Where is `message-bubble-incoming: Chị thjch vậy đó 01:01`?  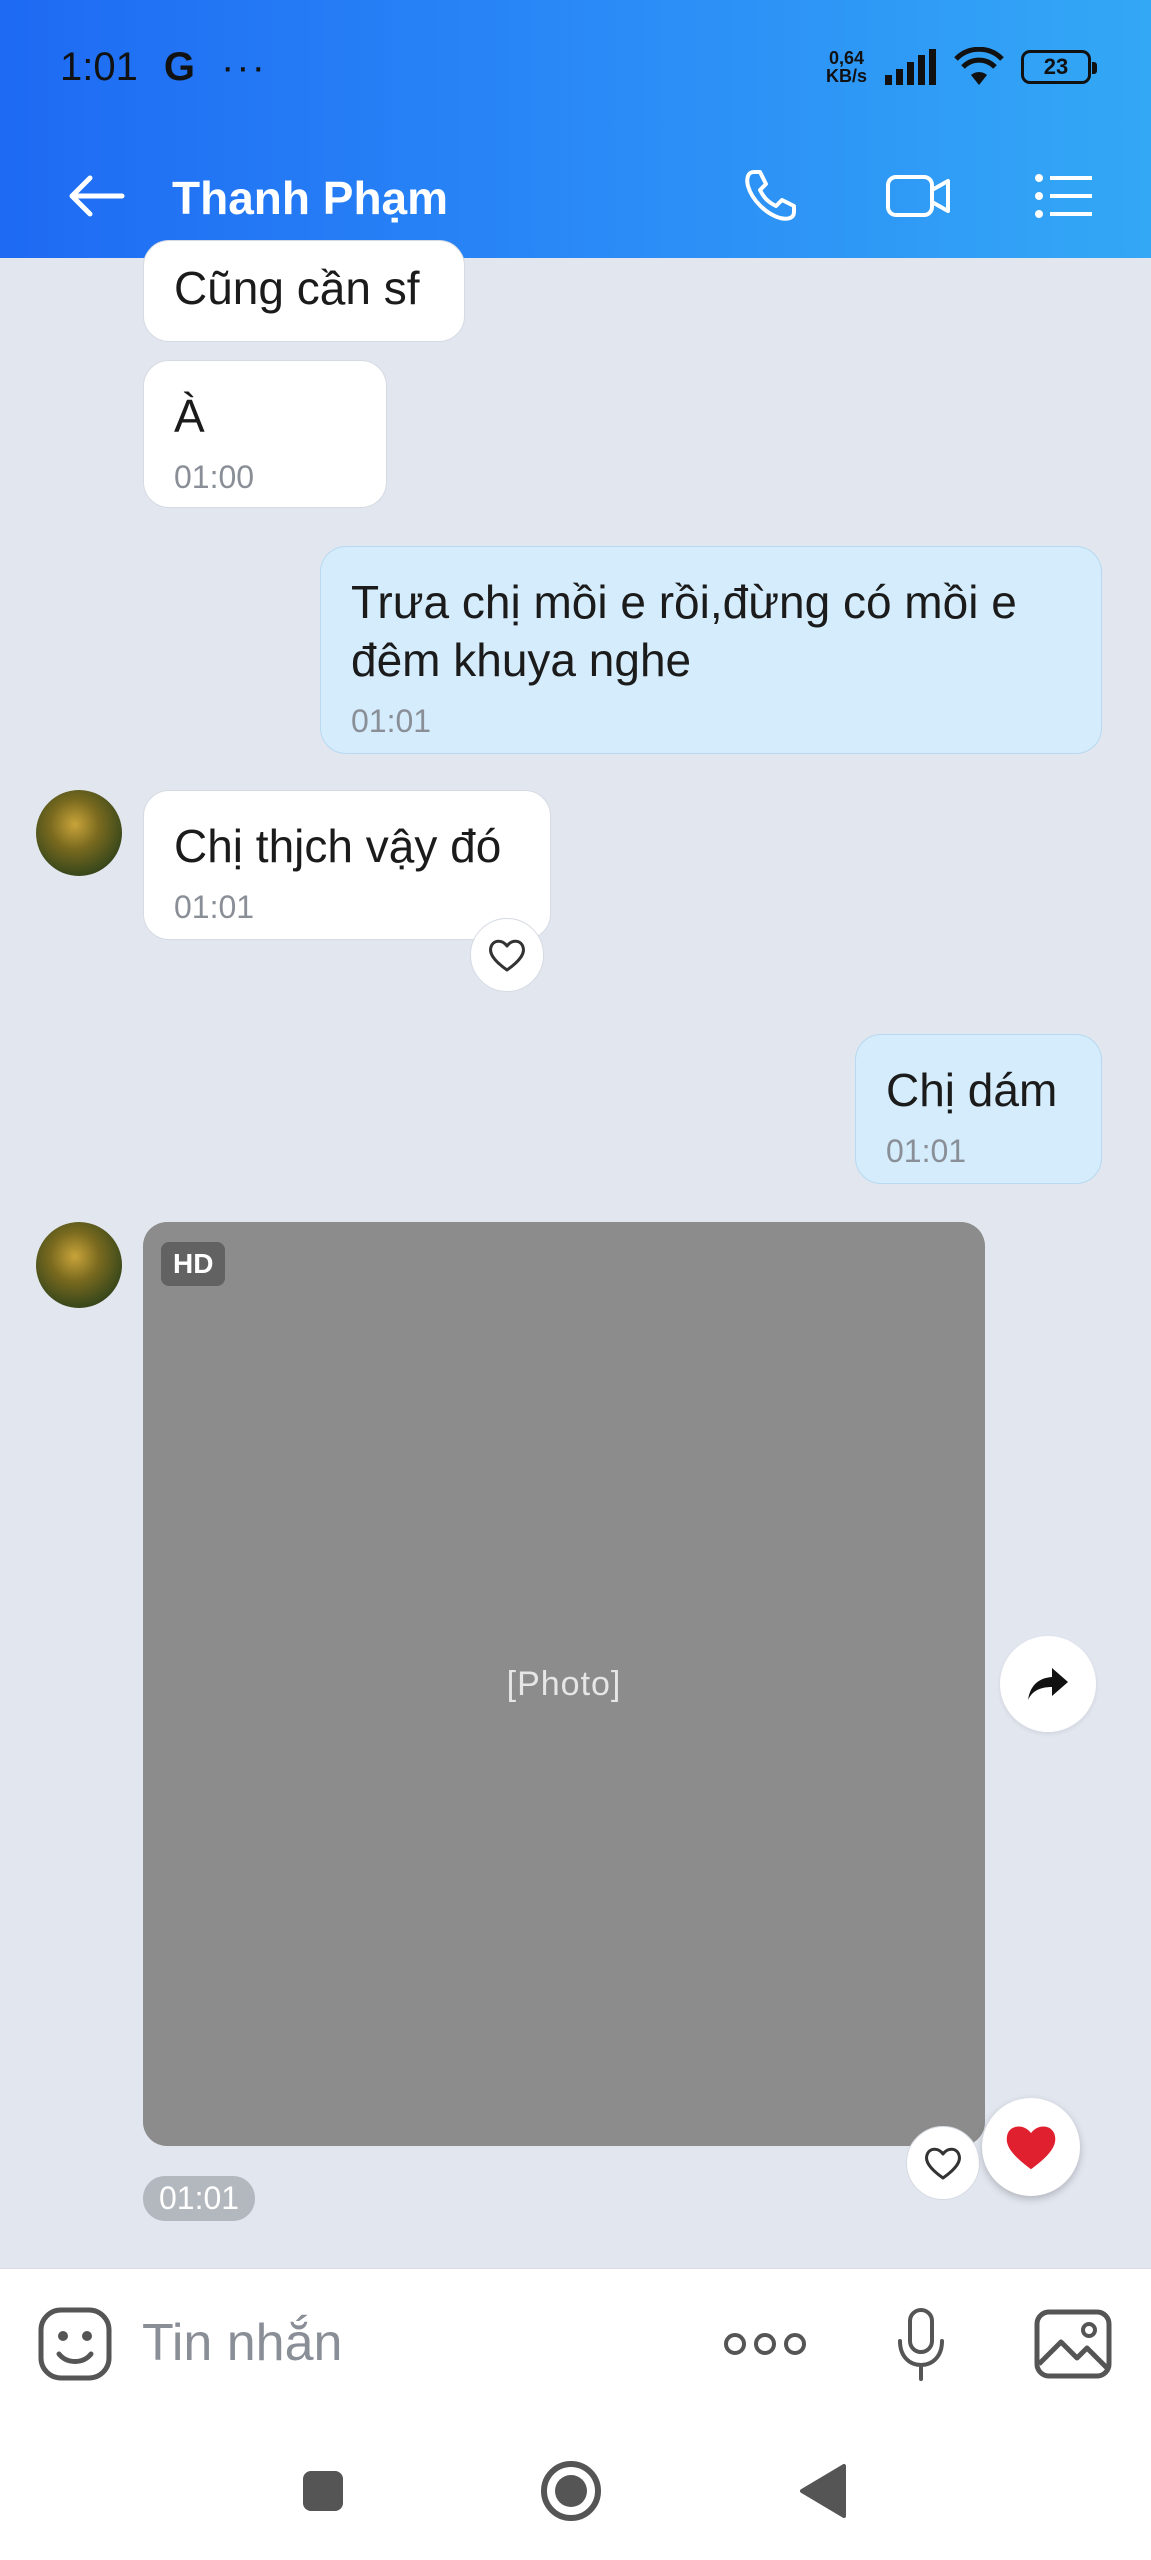
message-bubble-incoming: Chị thjch vậy đó 01:01 is located at coordinates (347, 865).